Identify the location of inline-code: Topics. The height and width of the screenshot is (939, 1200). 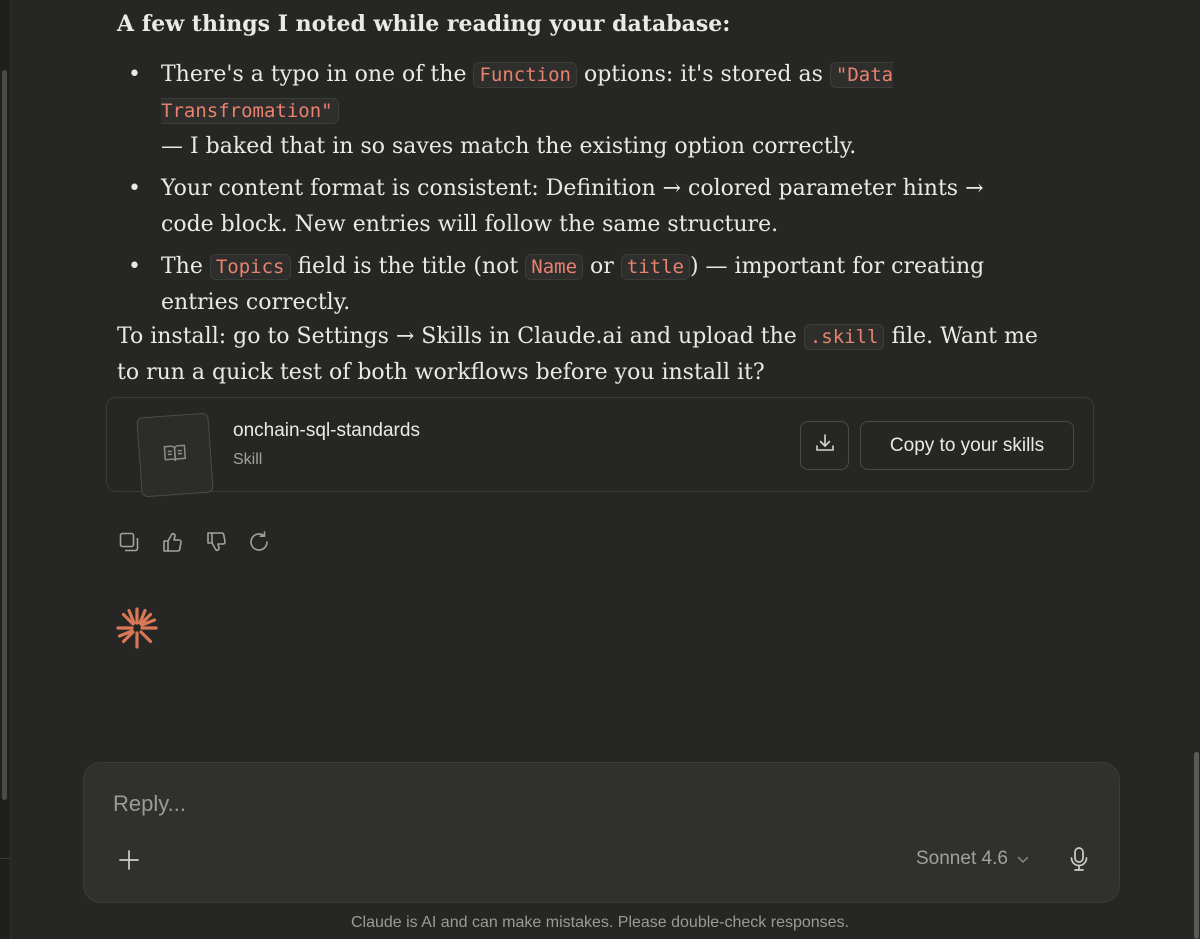
(250, 267).